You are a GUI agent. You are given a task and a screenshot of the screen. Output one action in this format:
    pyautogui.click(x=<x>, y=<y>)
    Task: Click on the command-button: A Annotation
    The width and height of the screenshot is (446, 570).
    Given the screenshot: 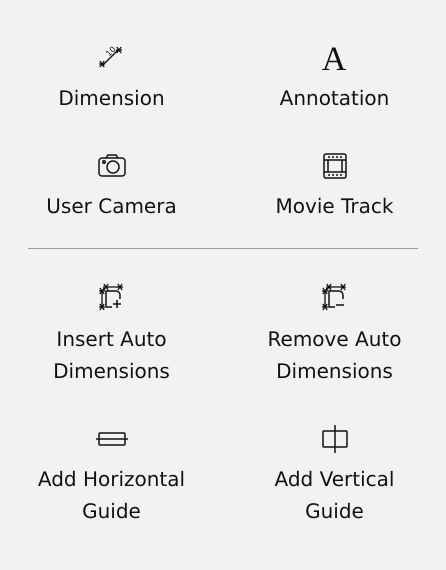 What is the action you would take?
    pyautogui.click(x=334, y=78)
    